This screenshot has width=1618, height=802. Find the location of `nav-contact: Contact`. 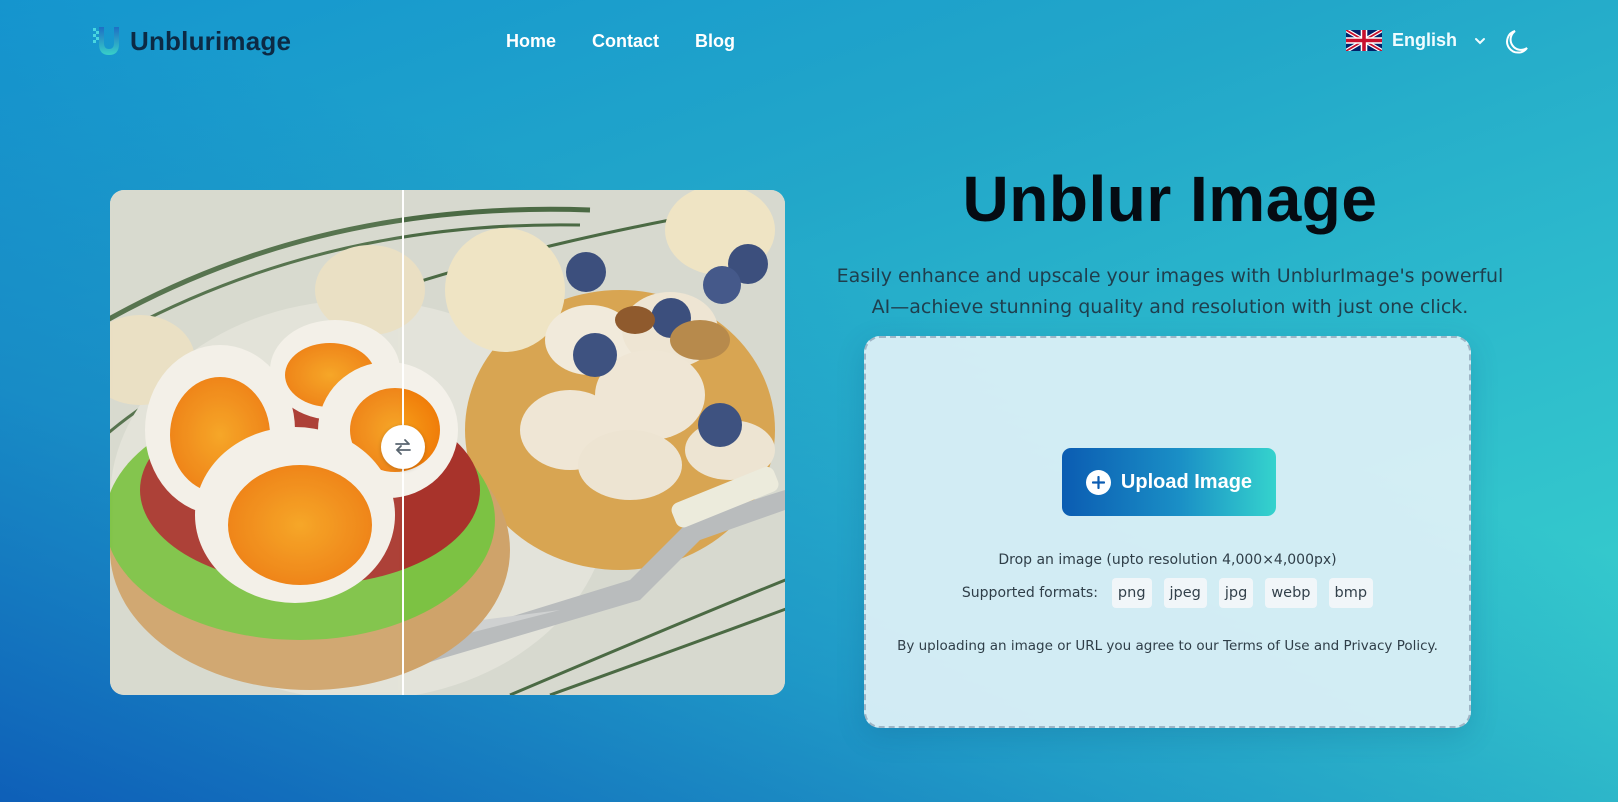

nav-contact: Contact is located at coordinates (625, 41).